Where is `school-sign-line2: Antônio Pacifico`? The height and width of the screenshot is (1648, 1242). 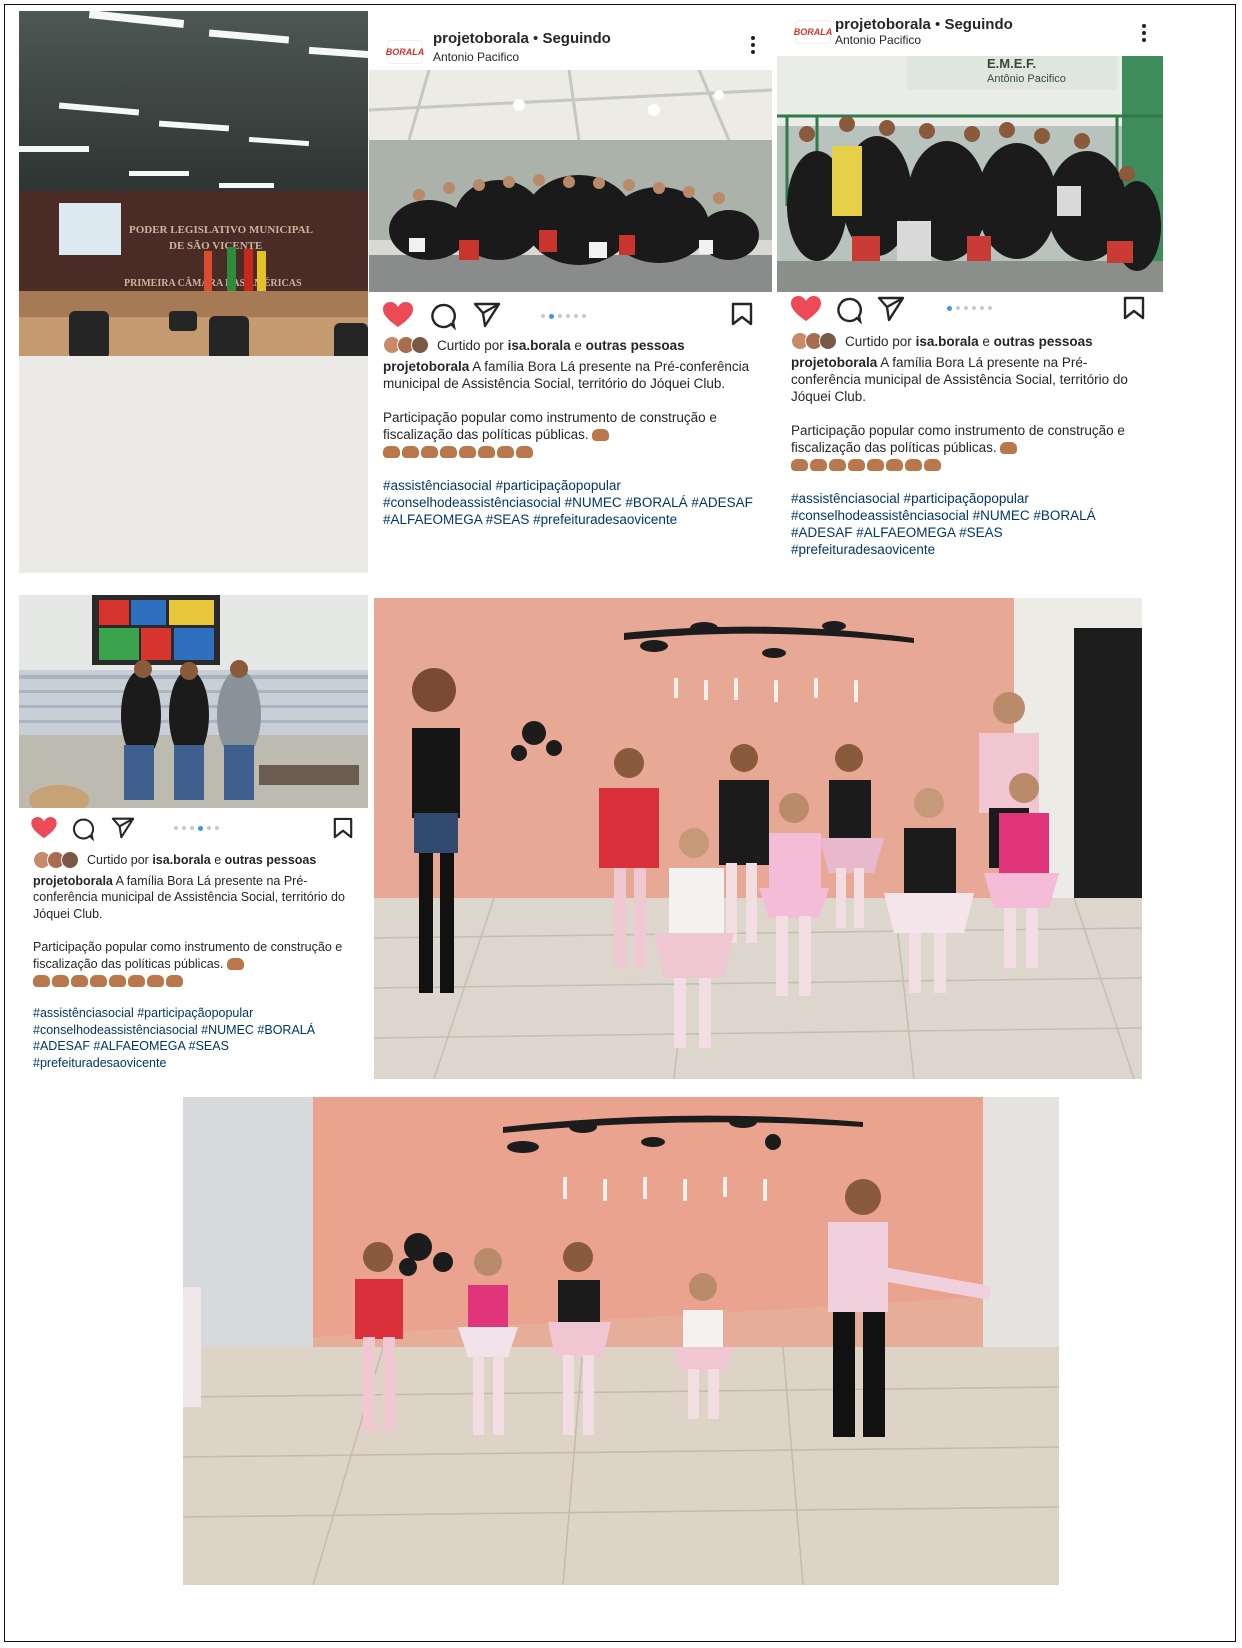 school-sign-line2: Antônio Pacifico is located at coordinates (1026, 79).